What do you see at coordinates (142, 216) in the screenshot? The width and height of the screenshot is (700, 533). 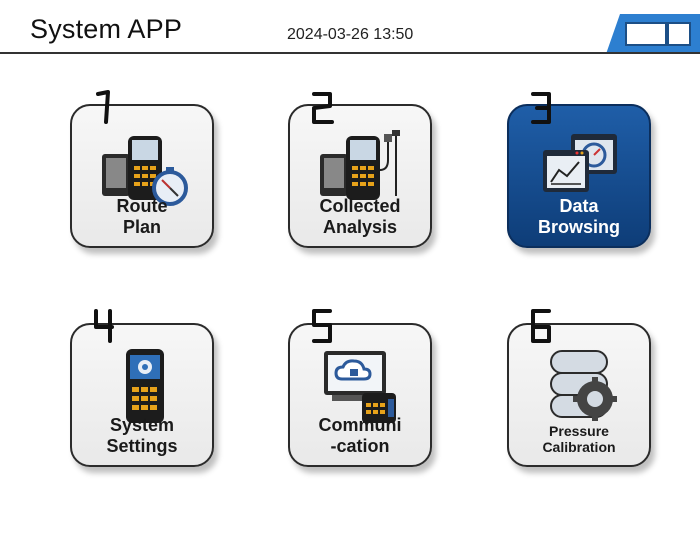 I see `tile-label: Route Plan` at bounding box center [142, 216].